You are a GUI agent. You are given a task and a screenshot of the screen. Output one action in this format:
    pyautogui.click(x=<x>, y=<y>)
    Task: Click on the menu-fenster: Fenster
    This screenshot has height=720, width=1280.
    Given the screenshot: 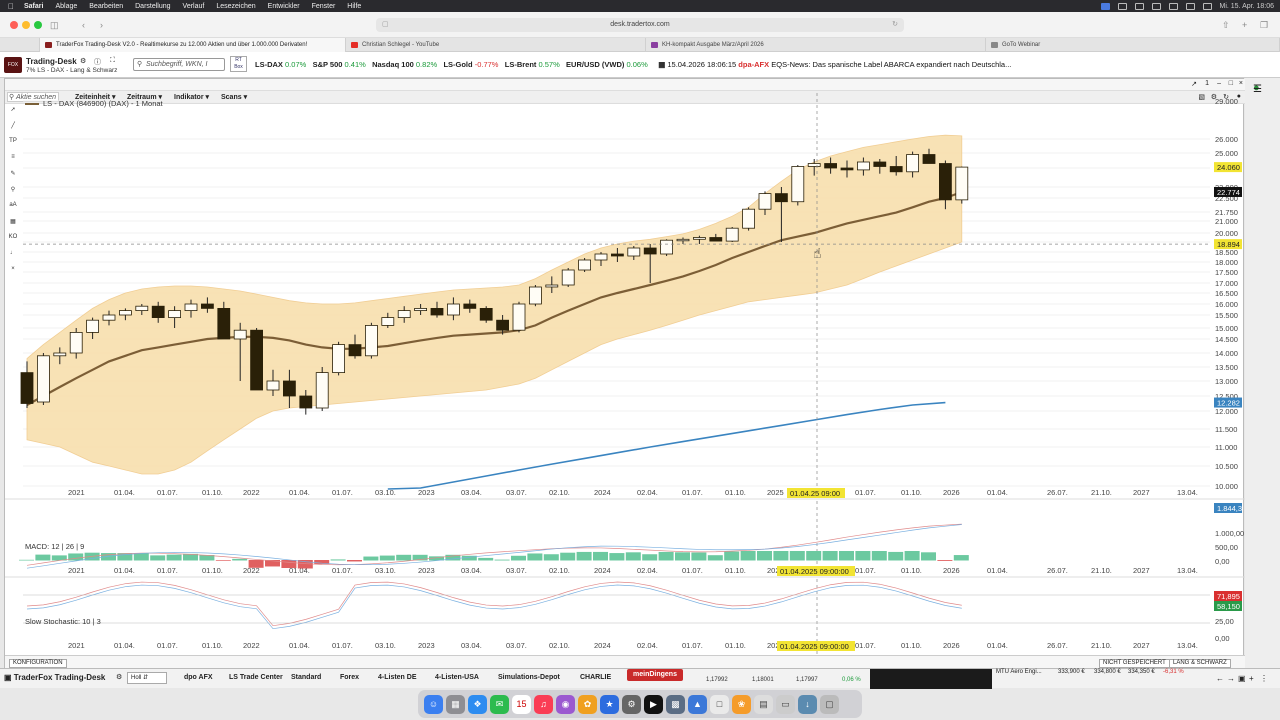 What is the action you would take?
    pyautogui.click(x=324, y=6)
    